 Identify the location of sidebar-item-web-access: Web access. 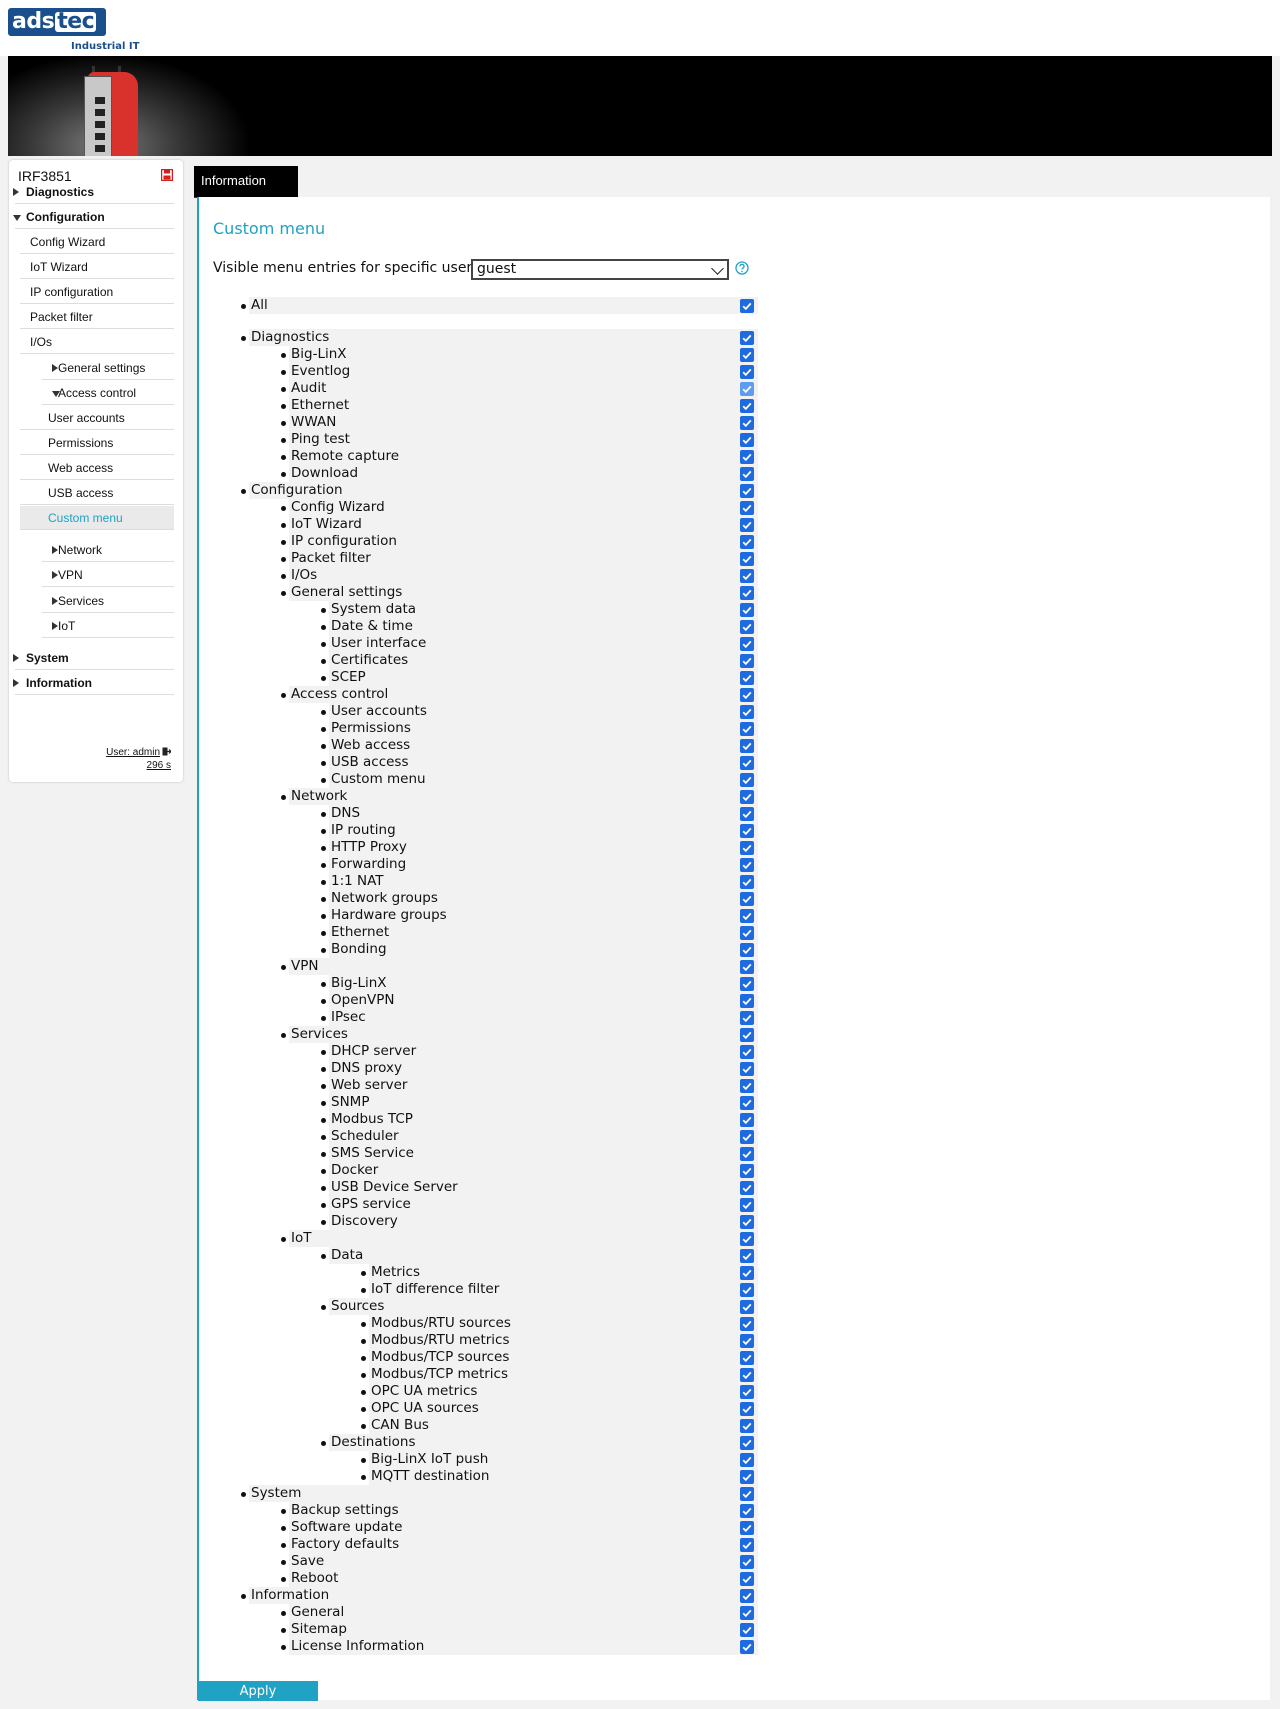
(97, 468).